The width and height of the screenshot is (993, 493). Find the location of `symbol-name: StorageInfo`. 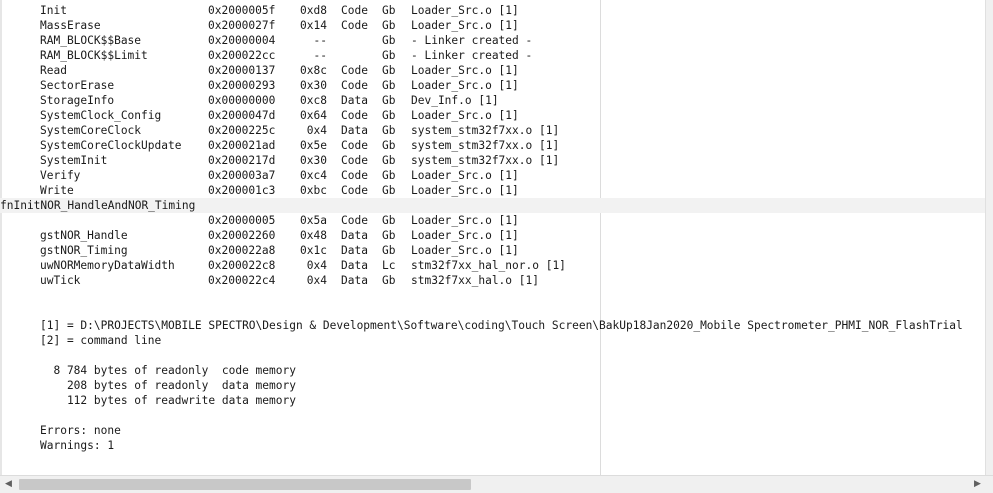

symbol-name: StorageInfo is located at coordinates (77, 100).